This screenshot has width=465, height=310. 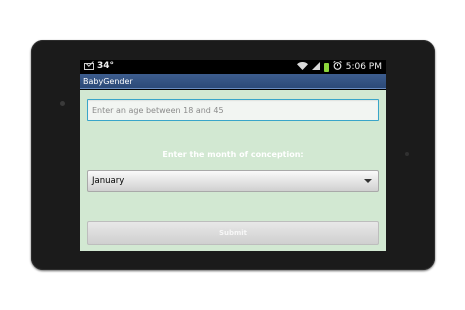 What do you see at coordinates (302, 67) in the screenshot?
I see `wifi-icon` at bounding box center [302, 67].